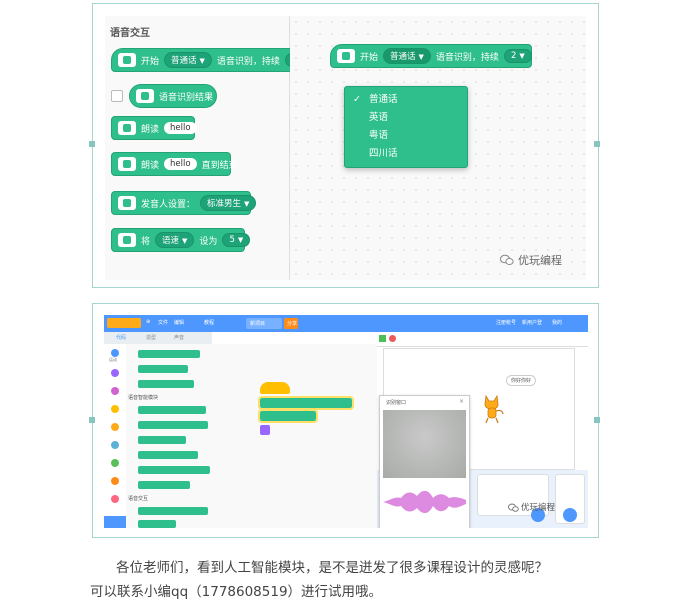 Image resolution: width=691 pixels, height=605 pixels. What do you see at coordinates (124, 323) in the screenshot?
I see `app-logo` at bounding box center [124, 323].